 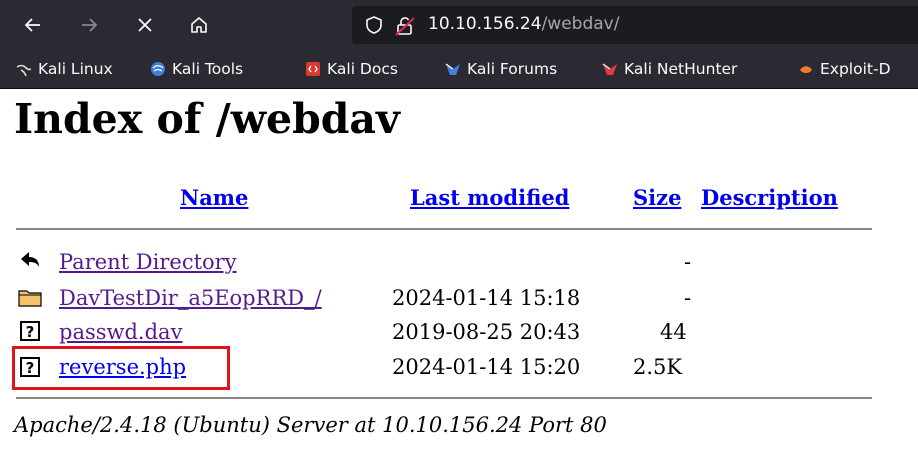 I want to click on bookmark-kali-docs: Kali Docs, so click(x=351, y=69).